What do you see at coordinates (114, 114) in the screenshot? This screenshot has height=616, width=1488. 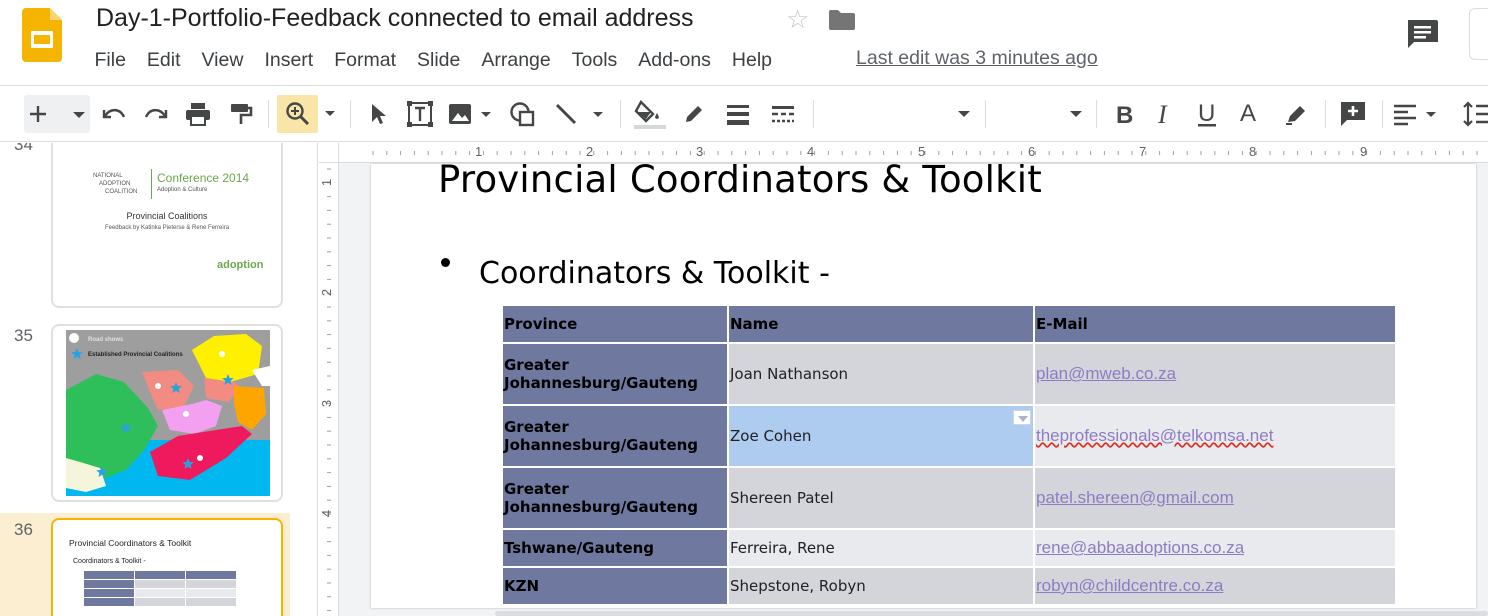 I see `undo-button` at bounding box center [114, 114].